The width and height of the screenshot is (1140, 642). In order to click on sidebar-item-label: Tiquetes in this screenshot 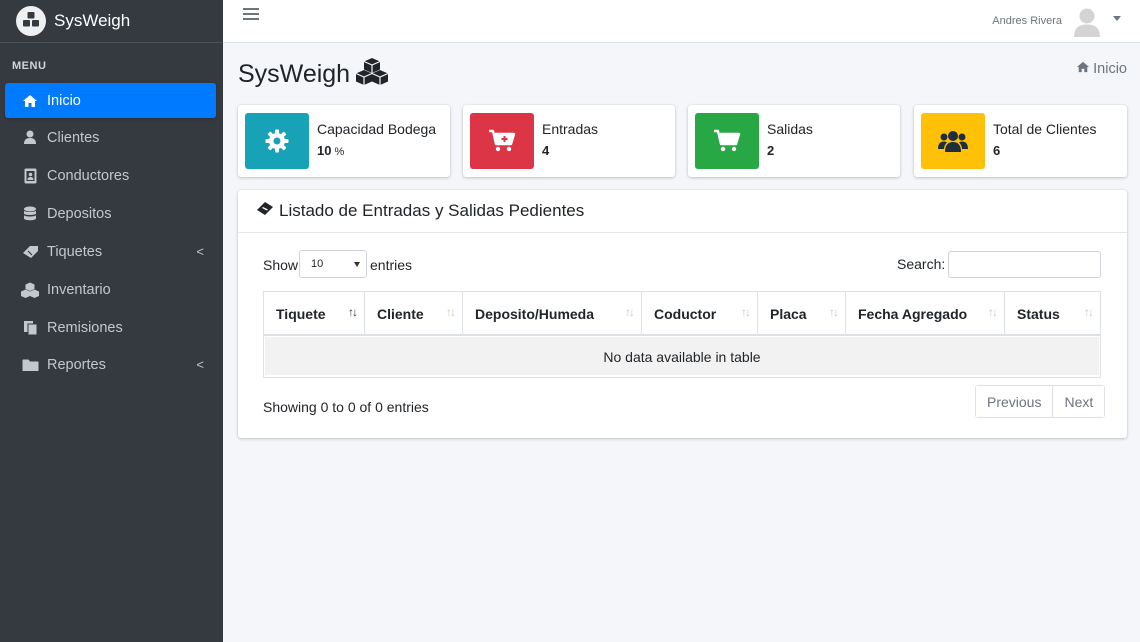, I will do `click(75, 251)`.